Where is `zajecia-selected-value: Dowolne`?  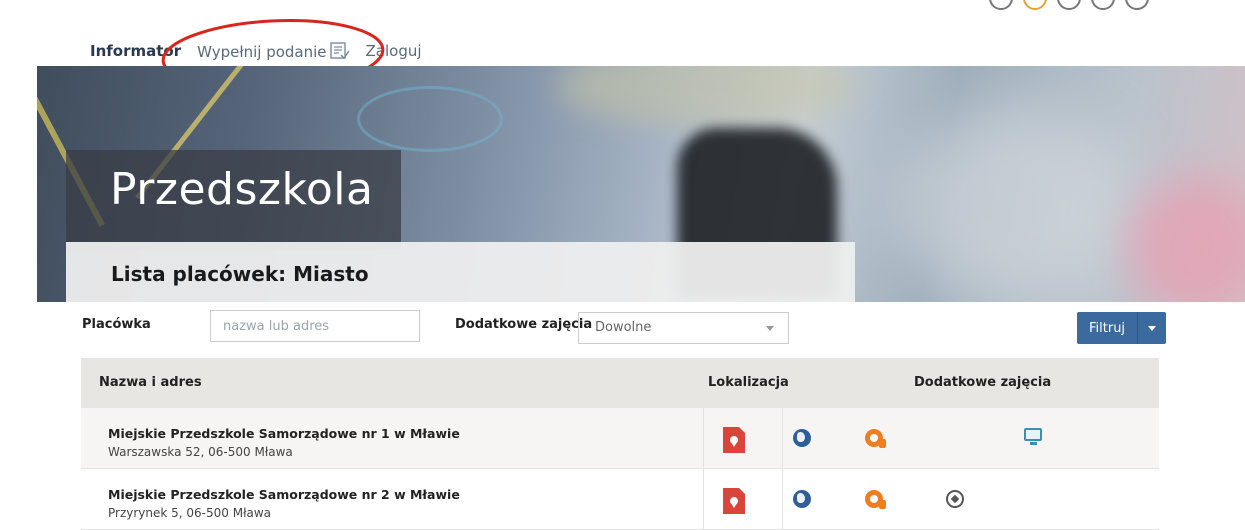
zajecia-selected-value: Dowolne is located at coordinates (623, 327).